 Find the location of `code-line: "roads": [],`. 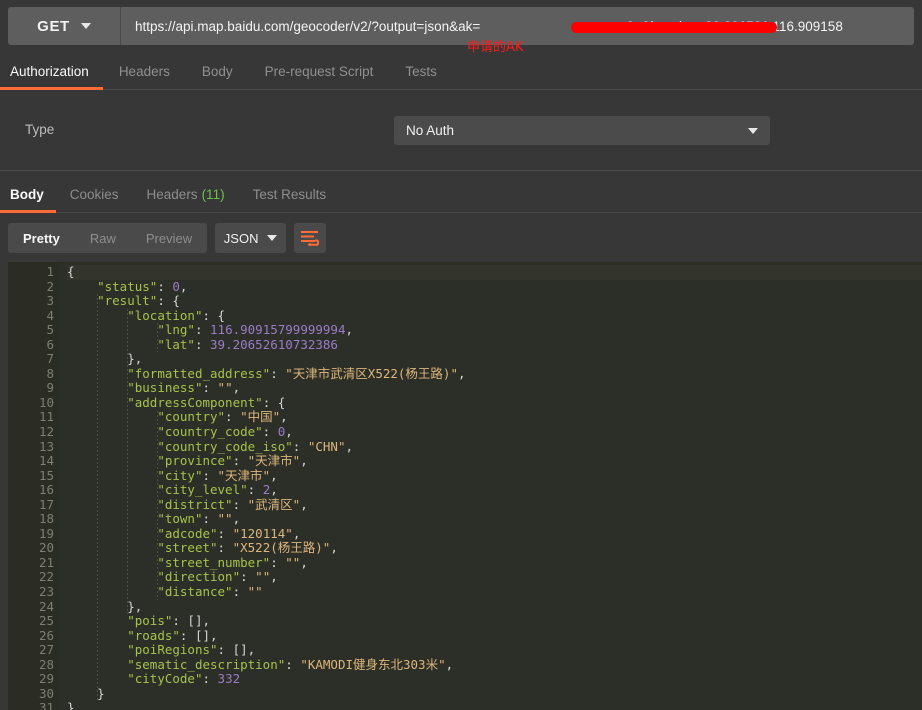

code-line: "roads": [], is located at coordinates (494, 635).